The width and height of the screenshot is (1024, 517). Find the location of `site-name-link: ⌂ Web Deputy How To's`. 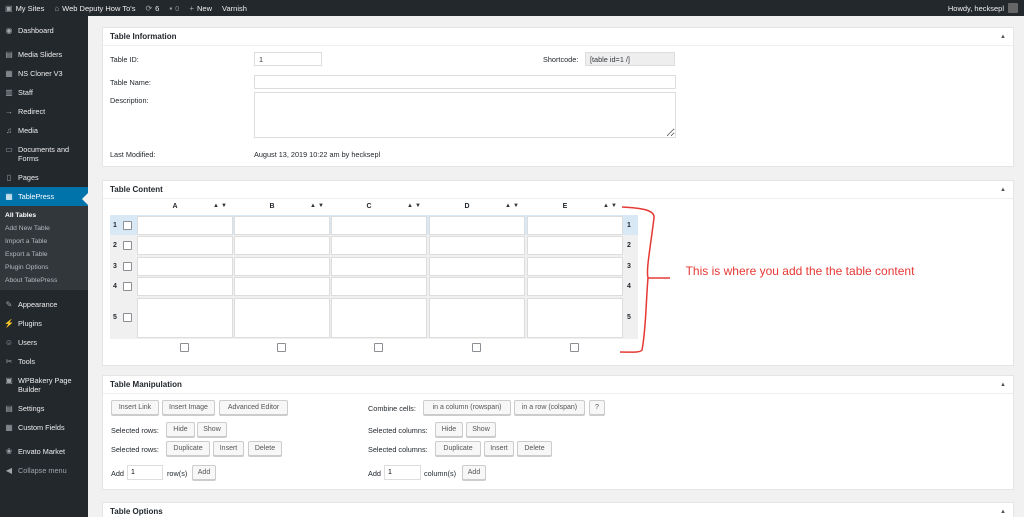

site-name-link: ⌂ Web Deputy How To's is located at coordinates (94, 8).